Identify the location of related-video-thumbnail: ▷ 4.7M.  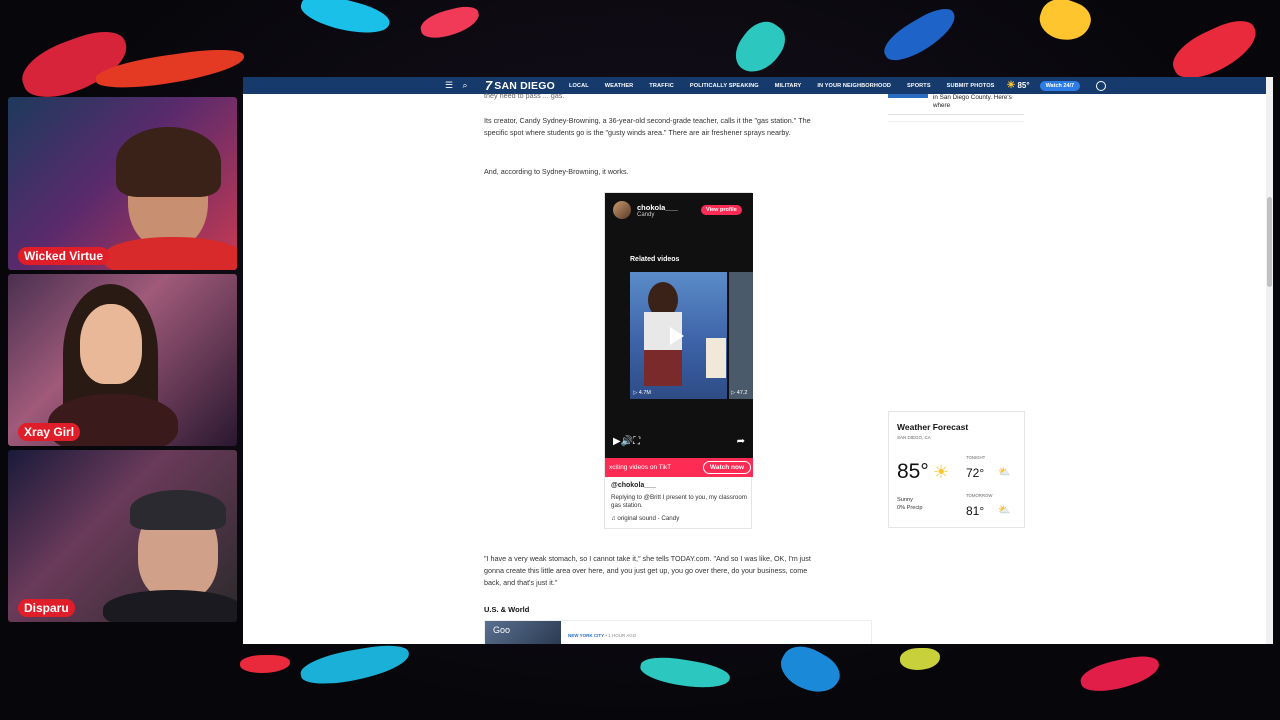
(678, 335).